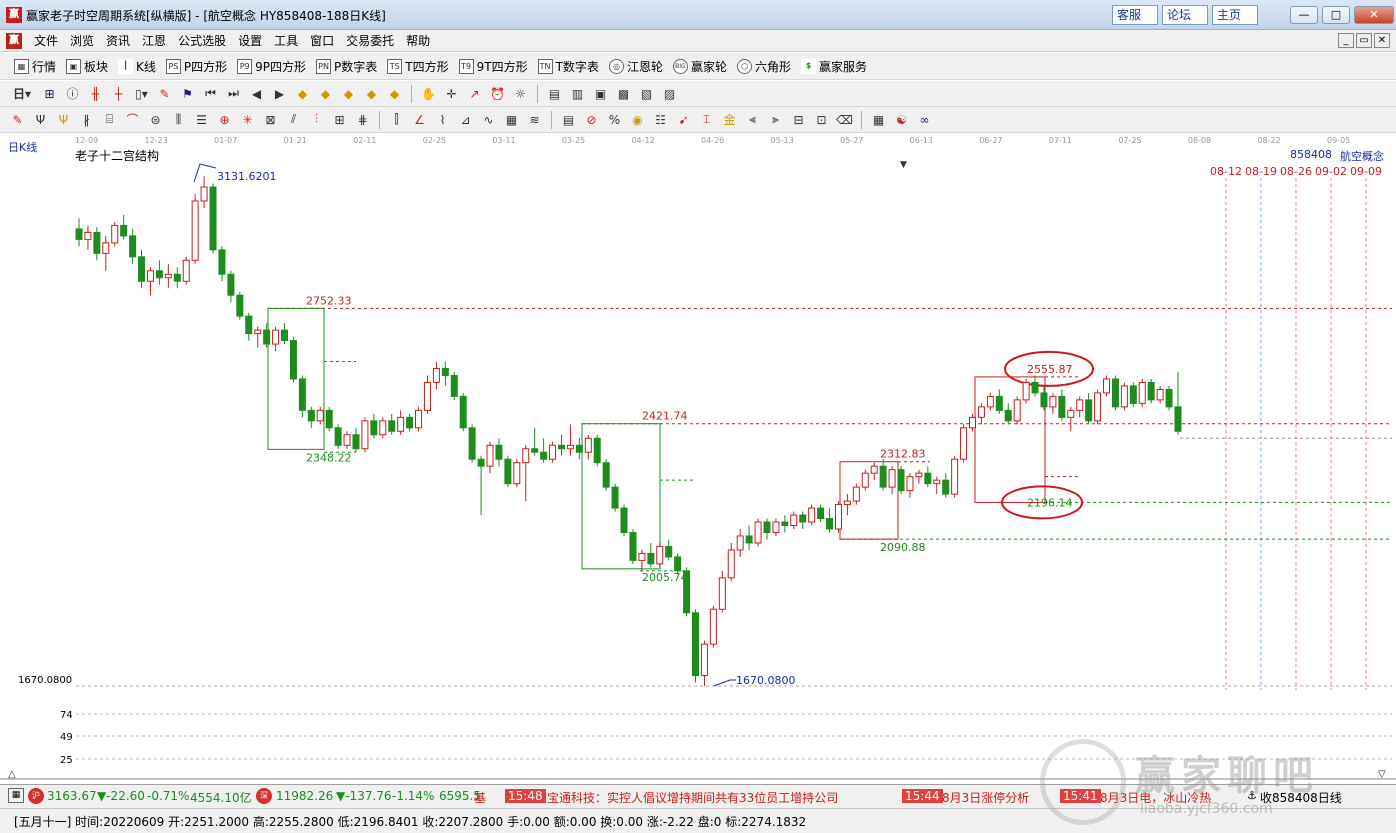  Describe the element at coordinates (901, 119) in the screenshot. I see `yinyang-icon: ☯` at that location.